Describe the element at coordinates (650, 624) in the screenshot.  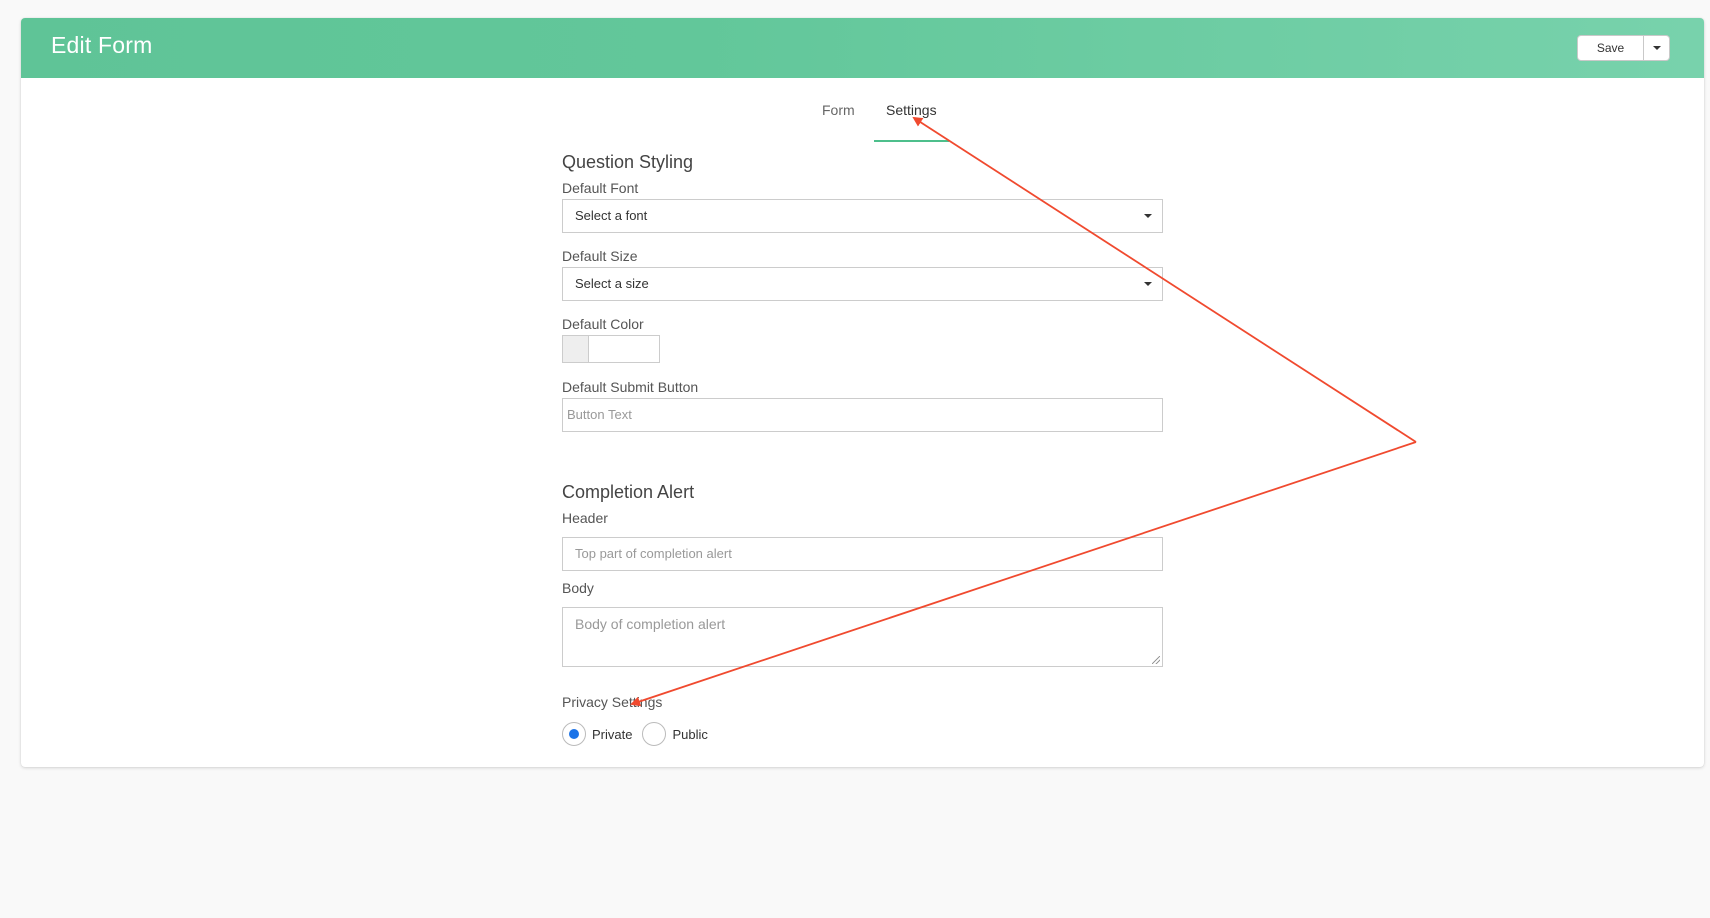
I see `alert-body-placeholder: Body of completion alert` at that location.